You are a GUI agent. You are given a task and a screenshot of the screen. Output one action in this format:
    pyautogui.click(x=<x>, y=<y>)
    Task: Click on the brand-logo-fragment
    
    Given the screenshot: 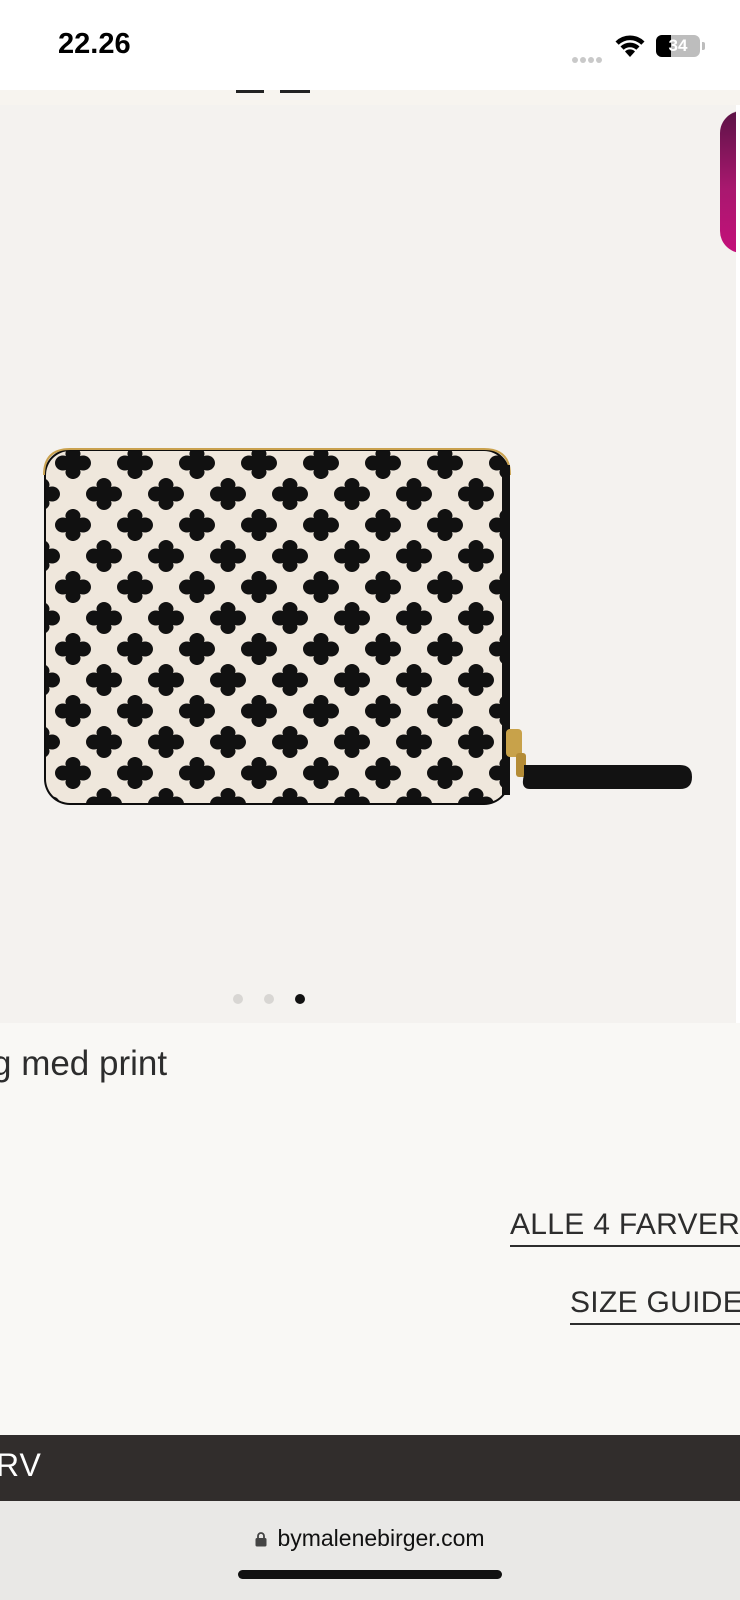 What is the action you would take?
    pyautogui.click(x=273, y=91)
    